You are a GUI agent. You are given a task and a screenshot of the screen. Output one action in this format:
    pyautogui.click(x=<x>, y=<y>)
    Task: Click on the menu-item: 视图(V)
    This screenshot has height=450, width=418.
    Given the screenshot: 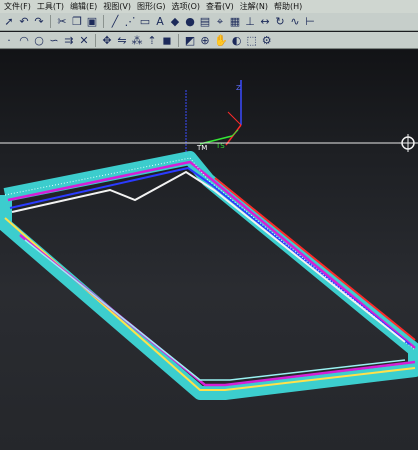 What is the action you would take?
    pyautogui.click(x=117, y=6)
    